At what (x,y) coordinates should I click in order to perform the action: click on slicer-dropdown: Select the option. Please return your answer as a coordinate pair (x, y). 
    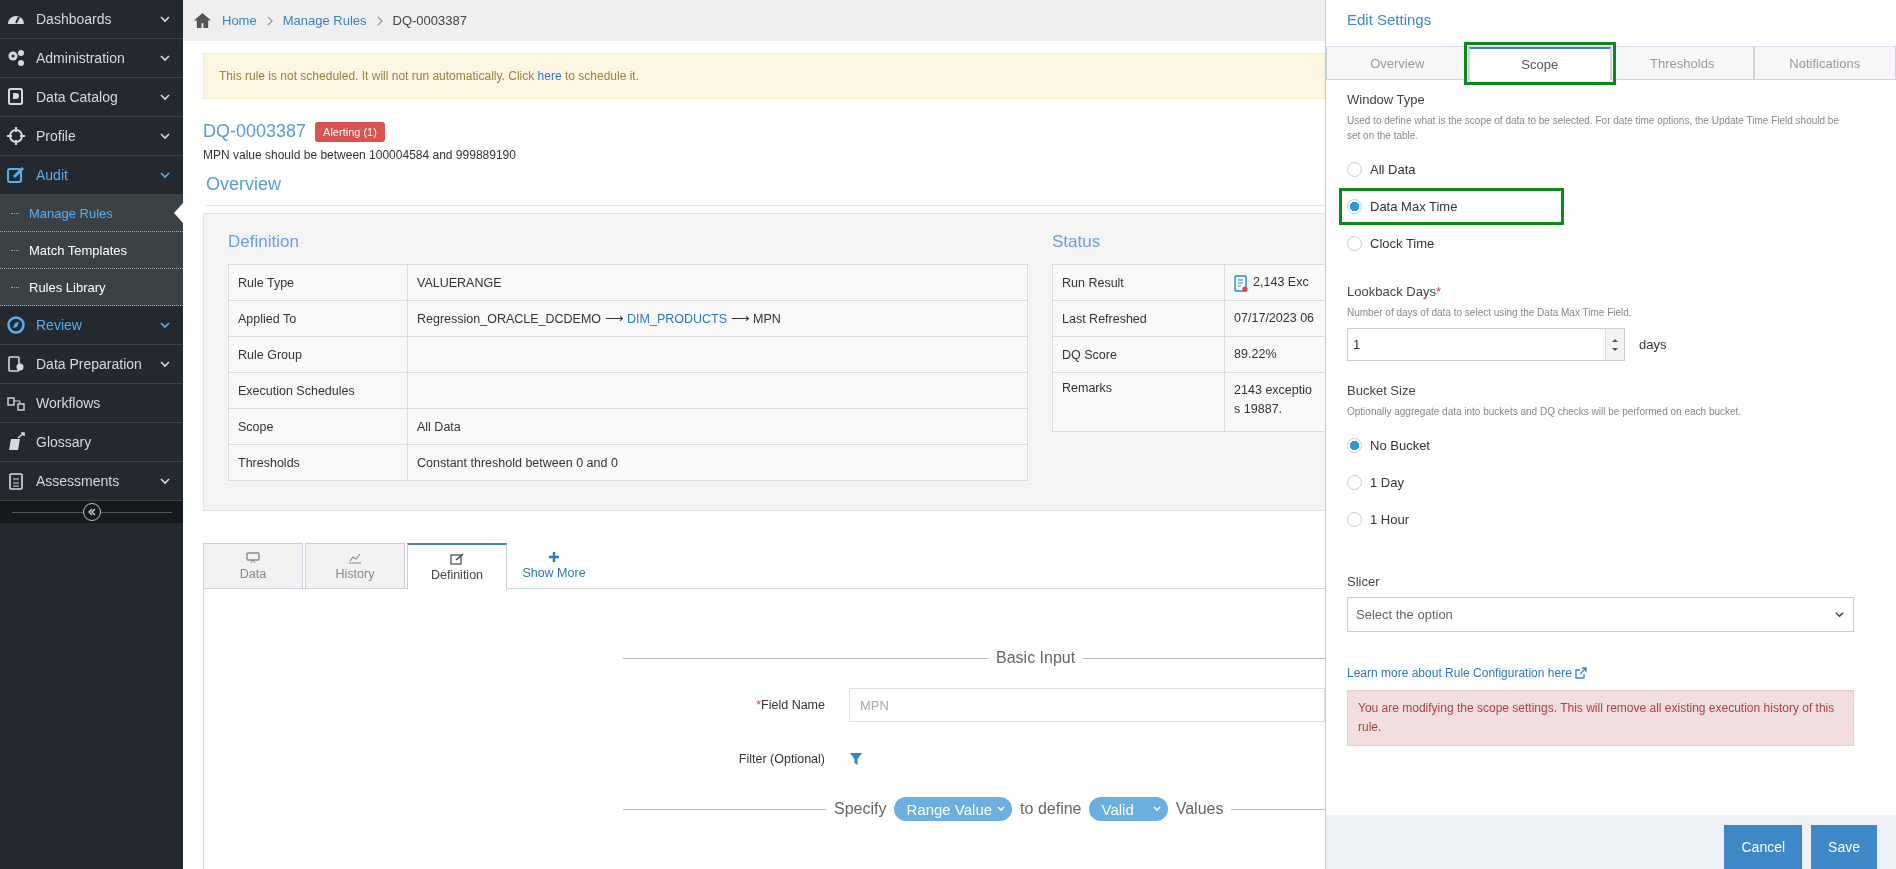
    Looking at the image, I should click on (1600, 614).